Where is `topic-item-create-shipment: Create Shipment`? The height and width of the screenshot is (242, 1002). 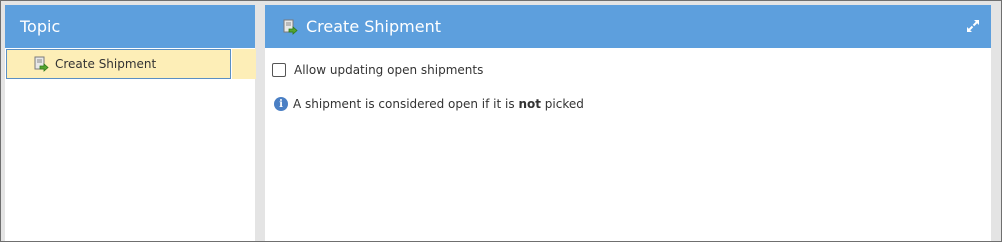 topic-item-create-shipment: Create Shipment is located at coordinates (131, 64).